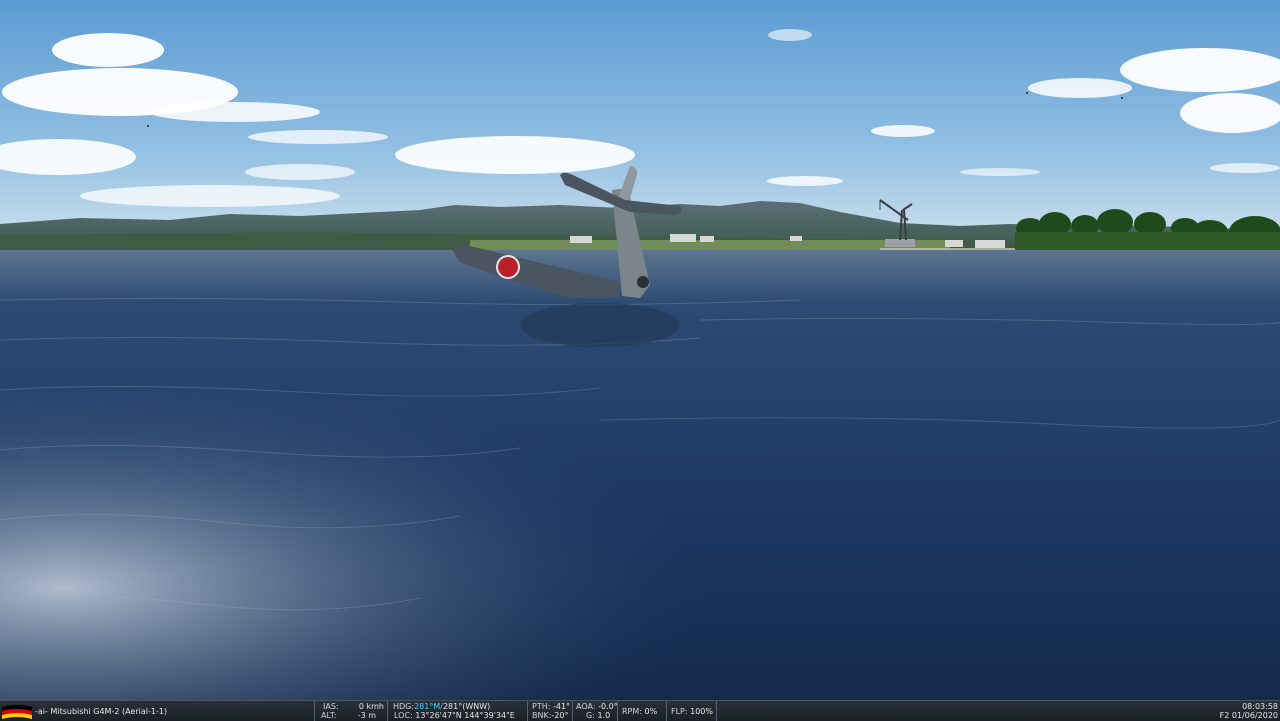 This screenshot has width=1280, height=721. I want to click on pitch-value: -41°, so click(561, 706).